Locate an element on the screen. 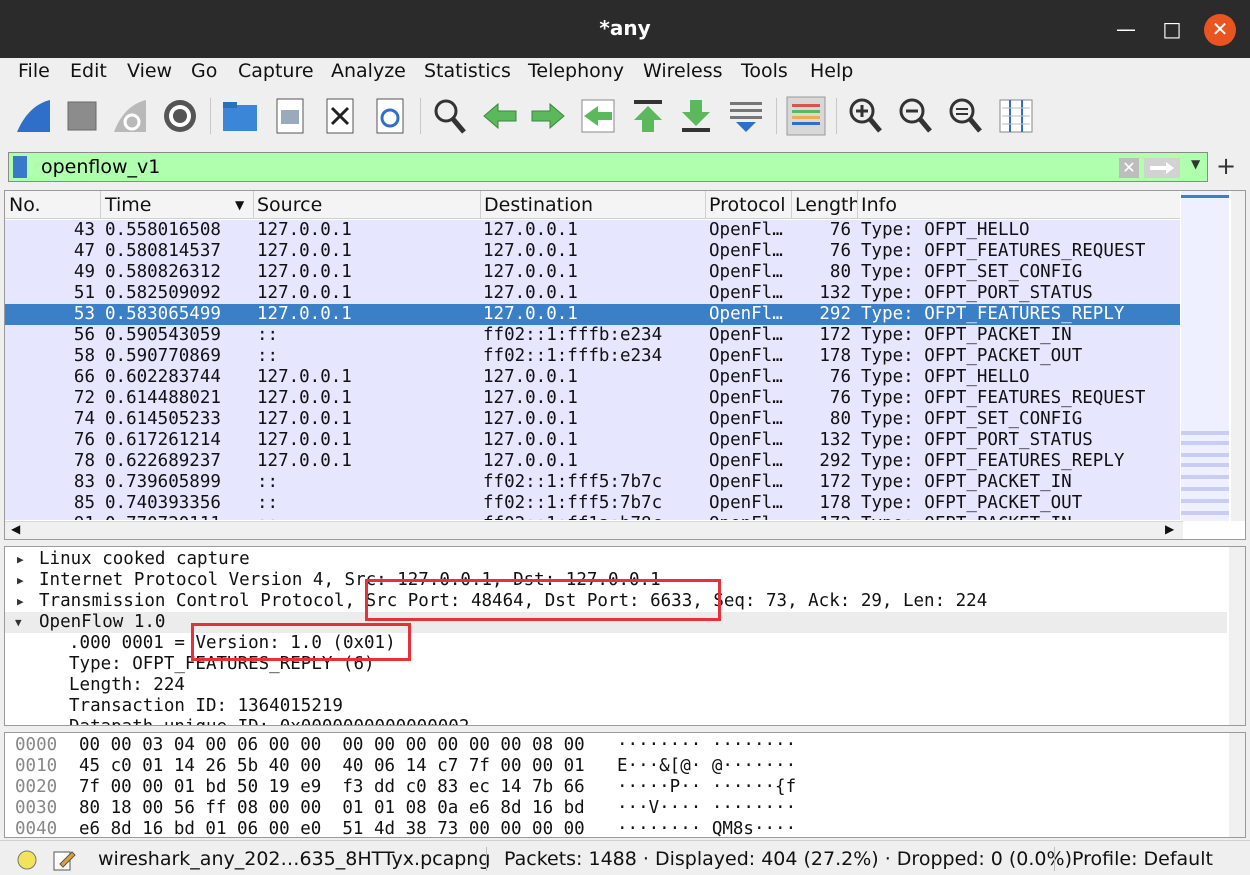 The width and height of the screenshot is (1250, 875). menu-edit: Edit is located at coordinates (88, 71).